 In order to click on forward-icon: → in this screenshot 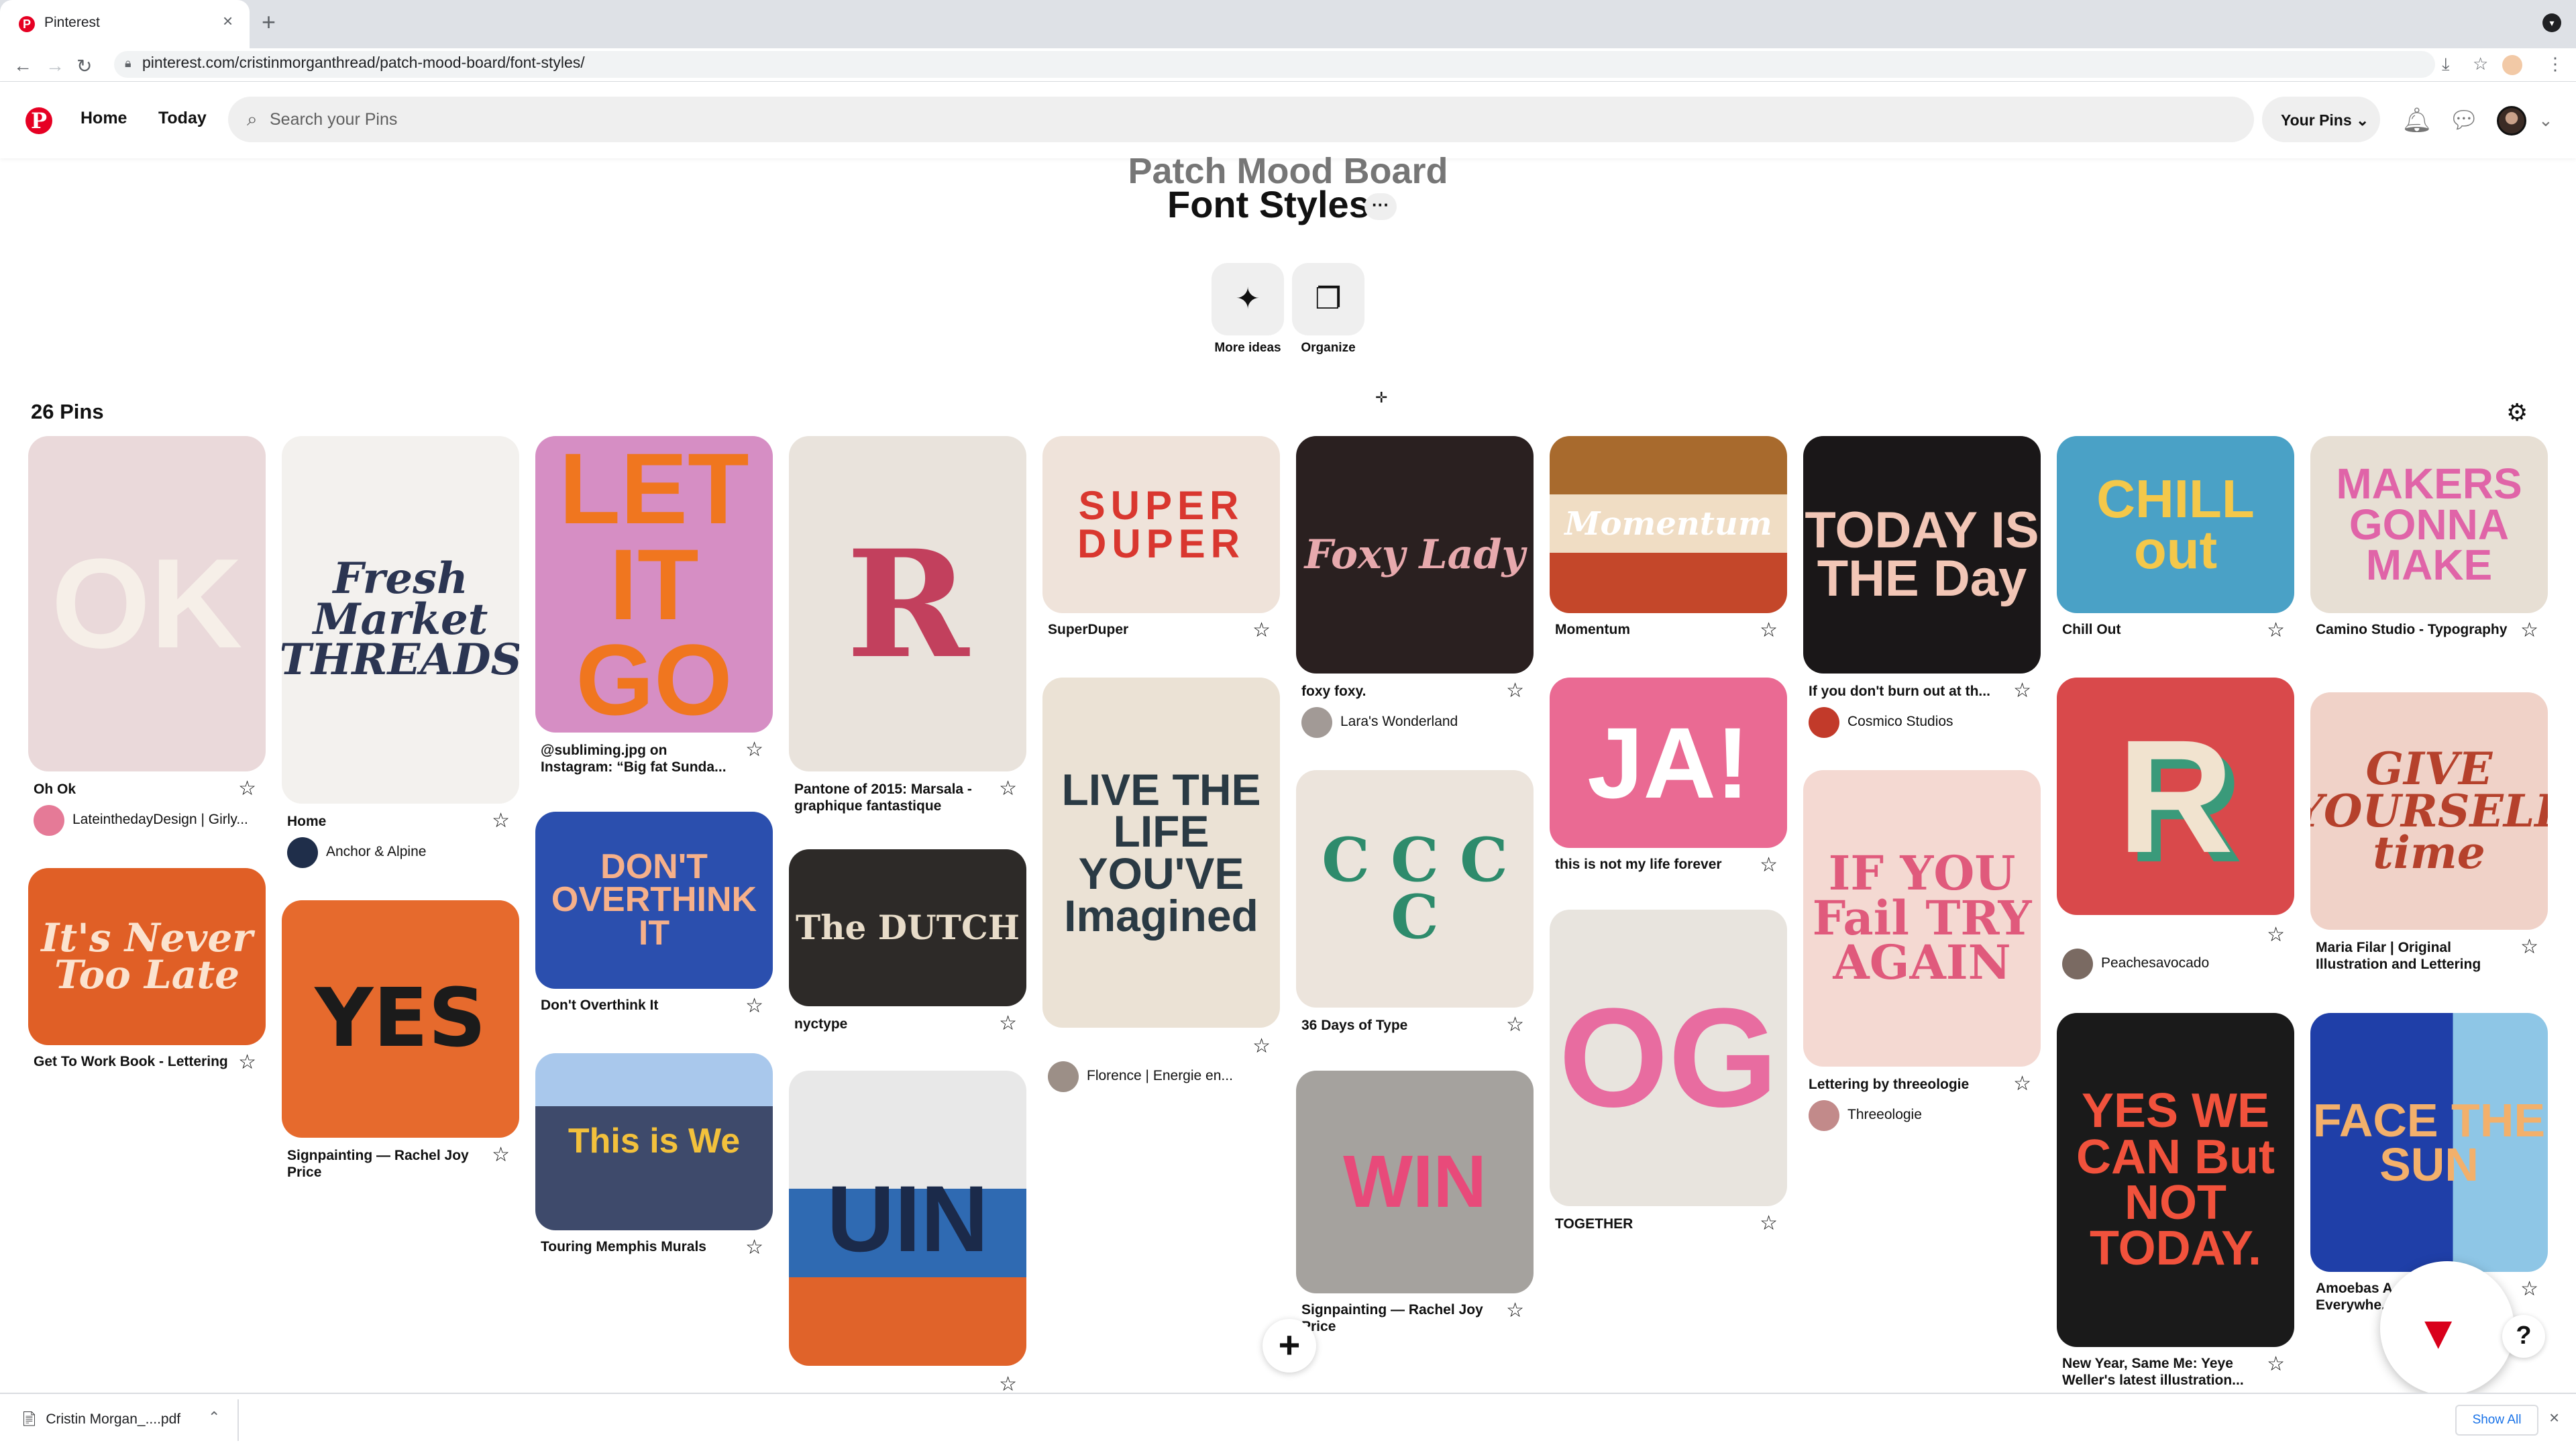, I will do `click(55, 65)`.